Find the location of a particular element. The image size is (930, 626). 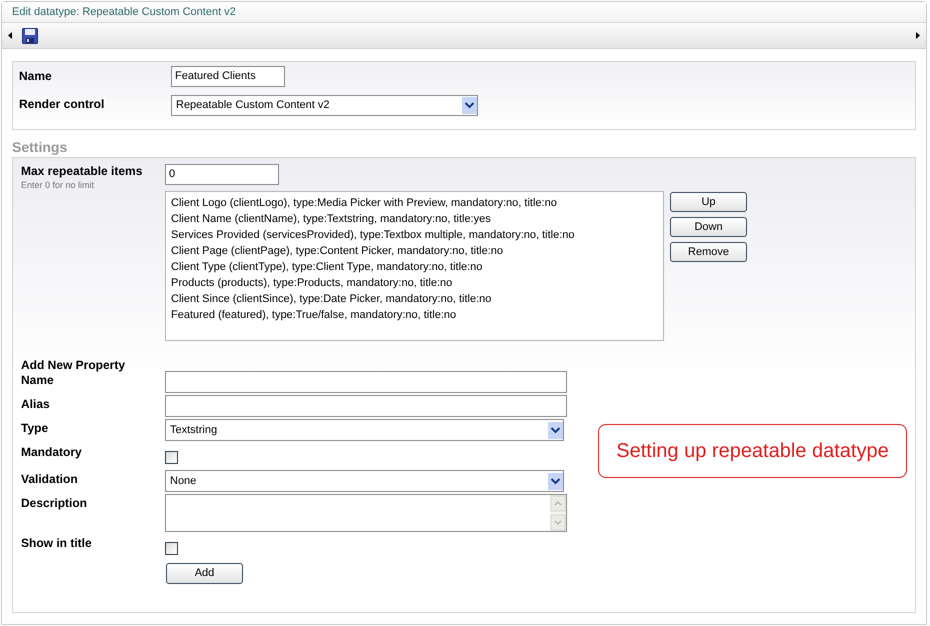

field-label: Validation is located at coordinates (50, 480).